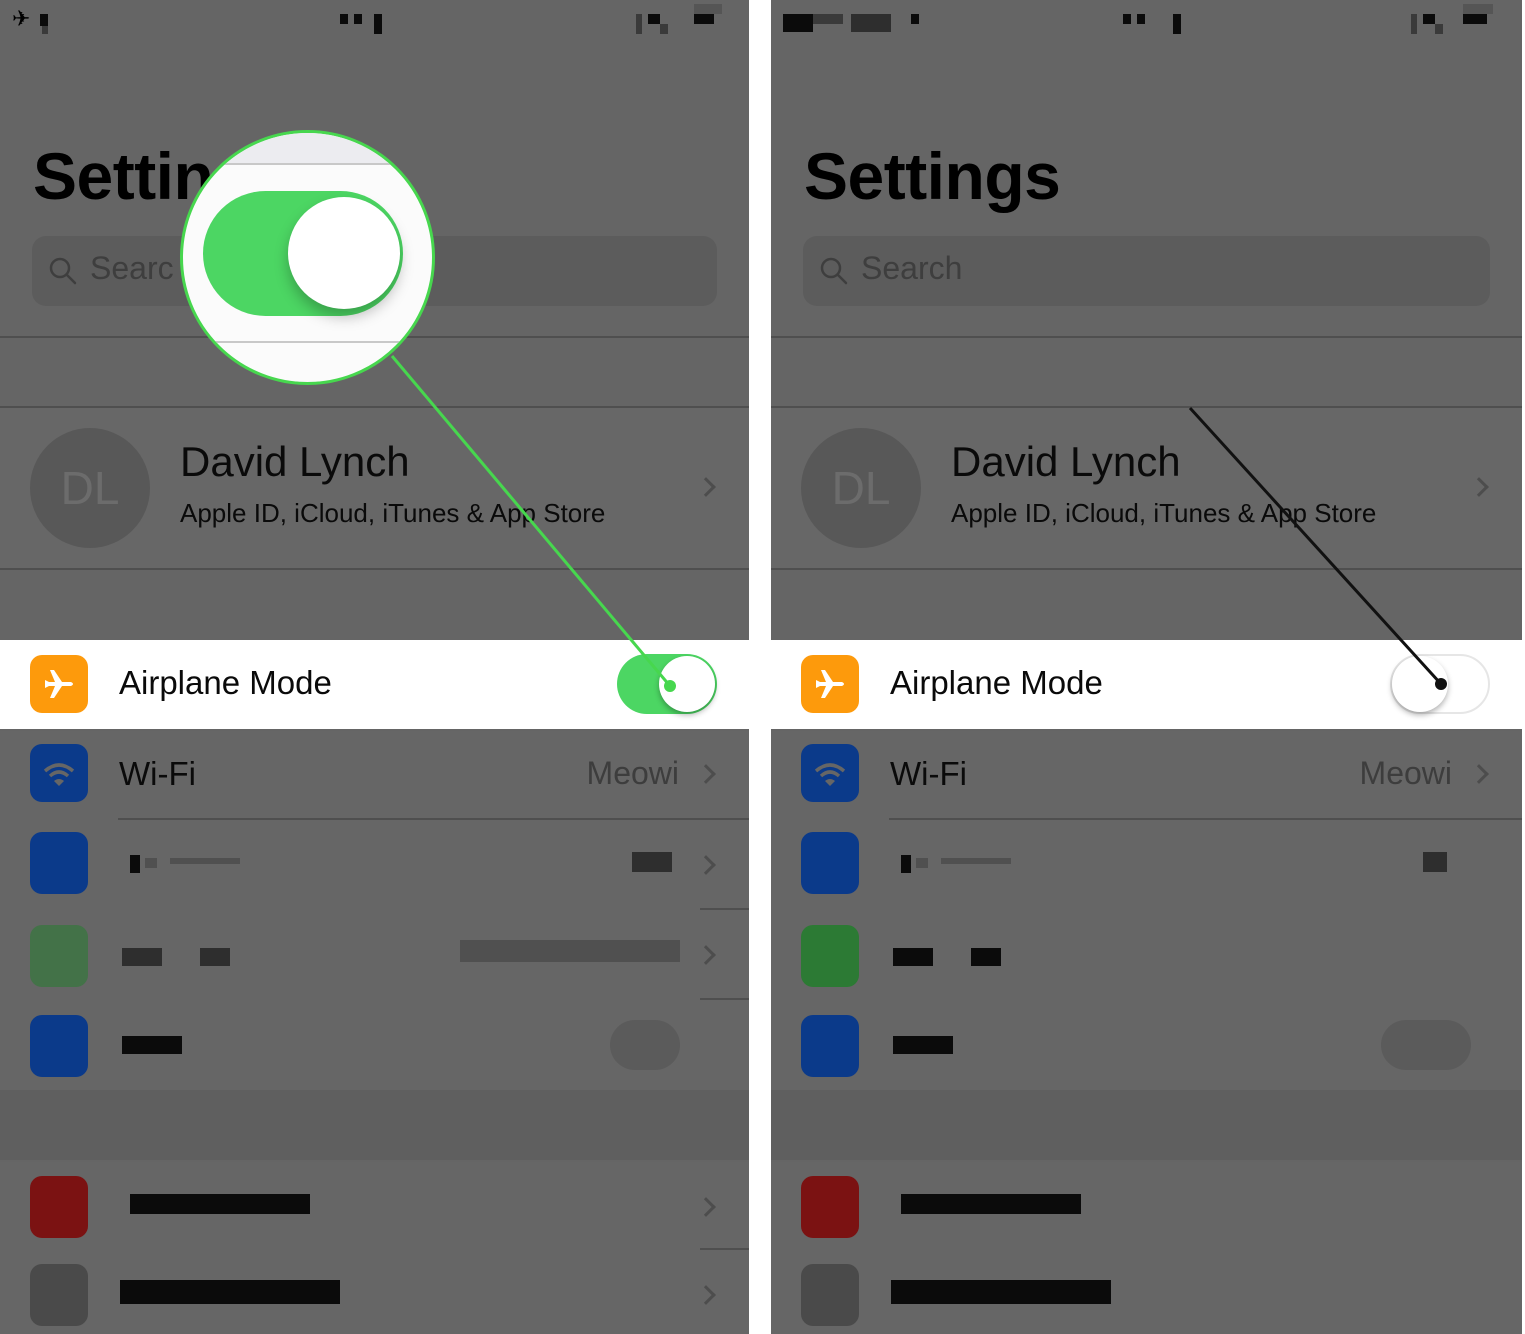 The height and width of the screenshot is (1334, 1525). I want to click on search-placeholder: Searc, so click(132, 268).